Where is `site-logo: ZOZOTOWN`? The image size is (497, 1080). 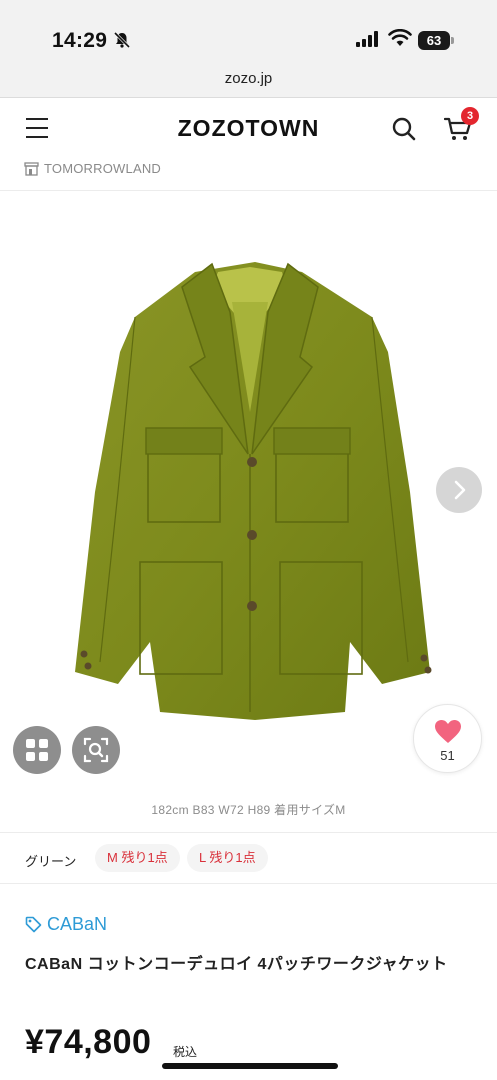
site-logo: ZOZOTOWN is located at coordinates (248, 128).